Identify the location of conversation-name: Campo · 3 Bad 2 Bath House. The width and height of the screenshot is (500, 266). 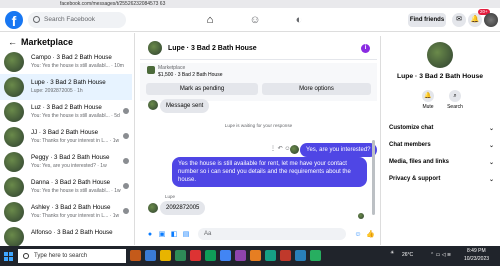
(71, 57).